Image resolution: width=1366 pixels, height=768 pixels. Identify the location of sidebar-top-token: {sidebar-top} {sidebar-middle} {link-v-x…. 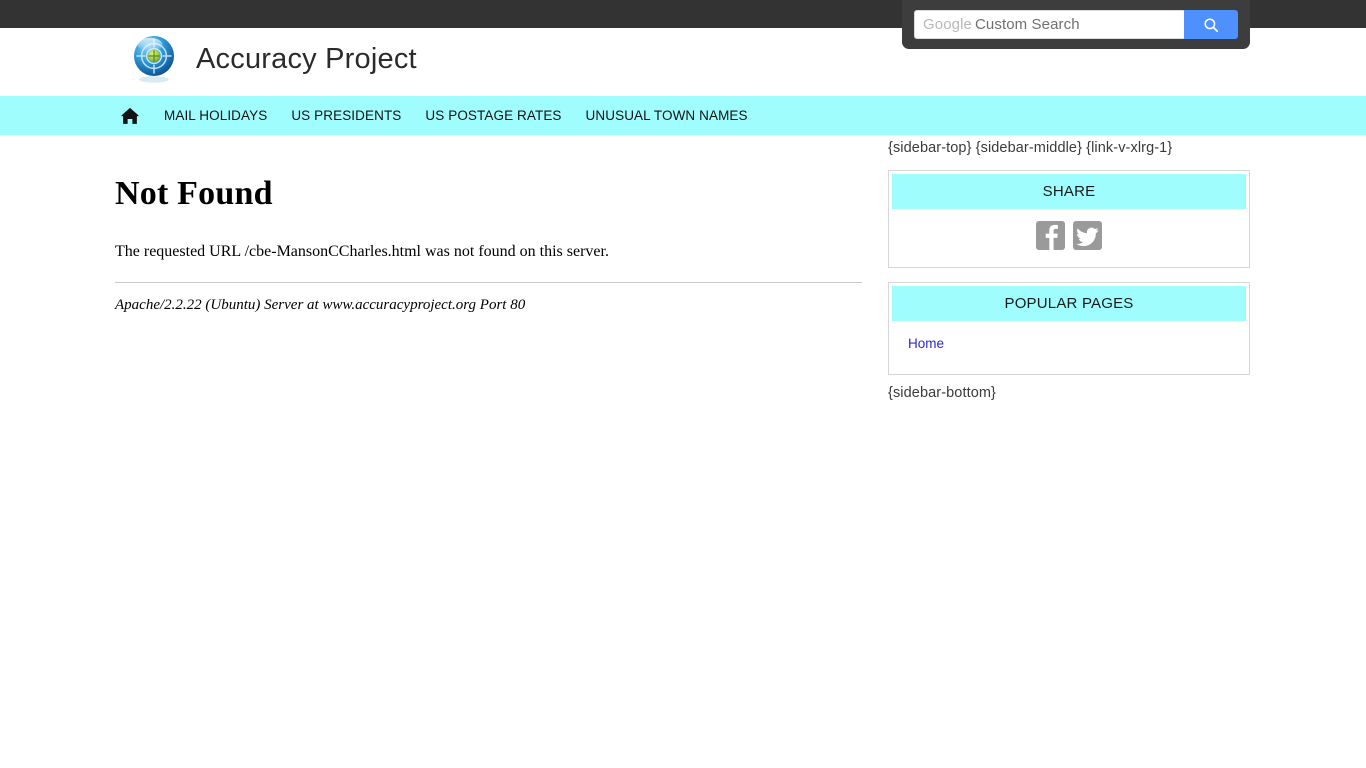
(1030, 148).